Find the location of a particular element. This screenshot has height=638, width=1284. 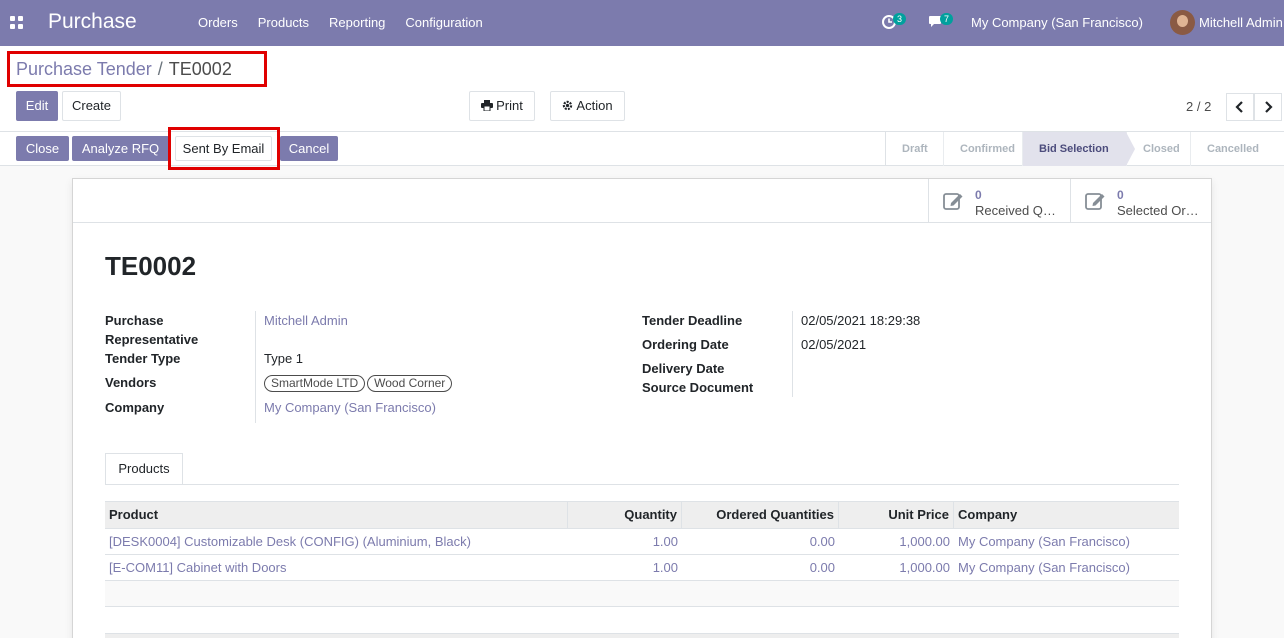

delivery-date-label: Delivery Date is located at coordinates (683, 368).